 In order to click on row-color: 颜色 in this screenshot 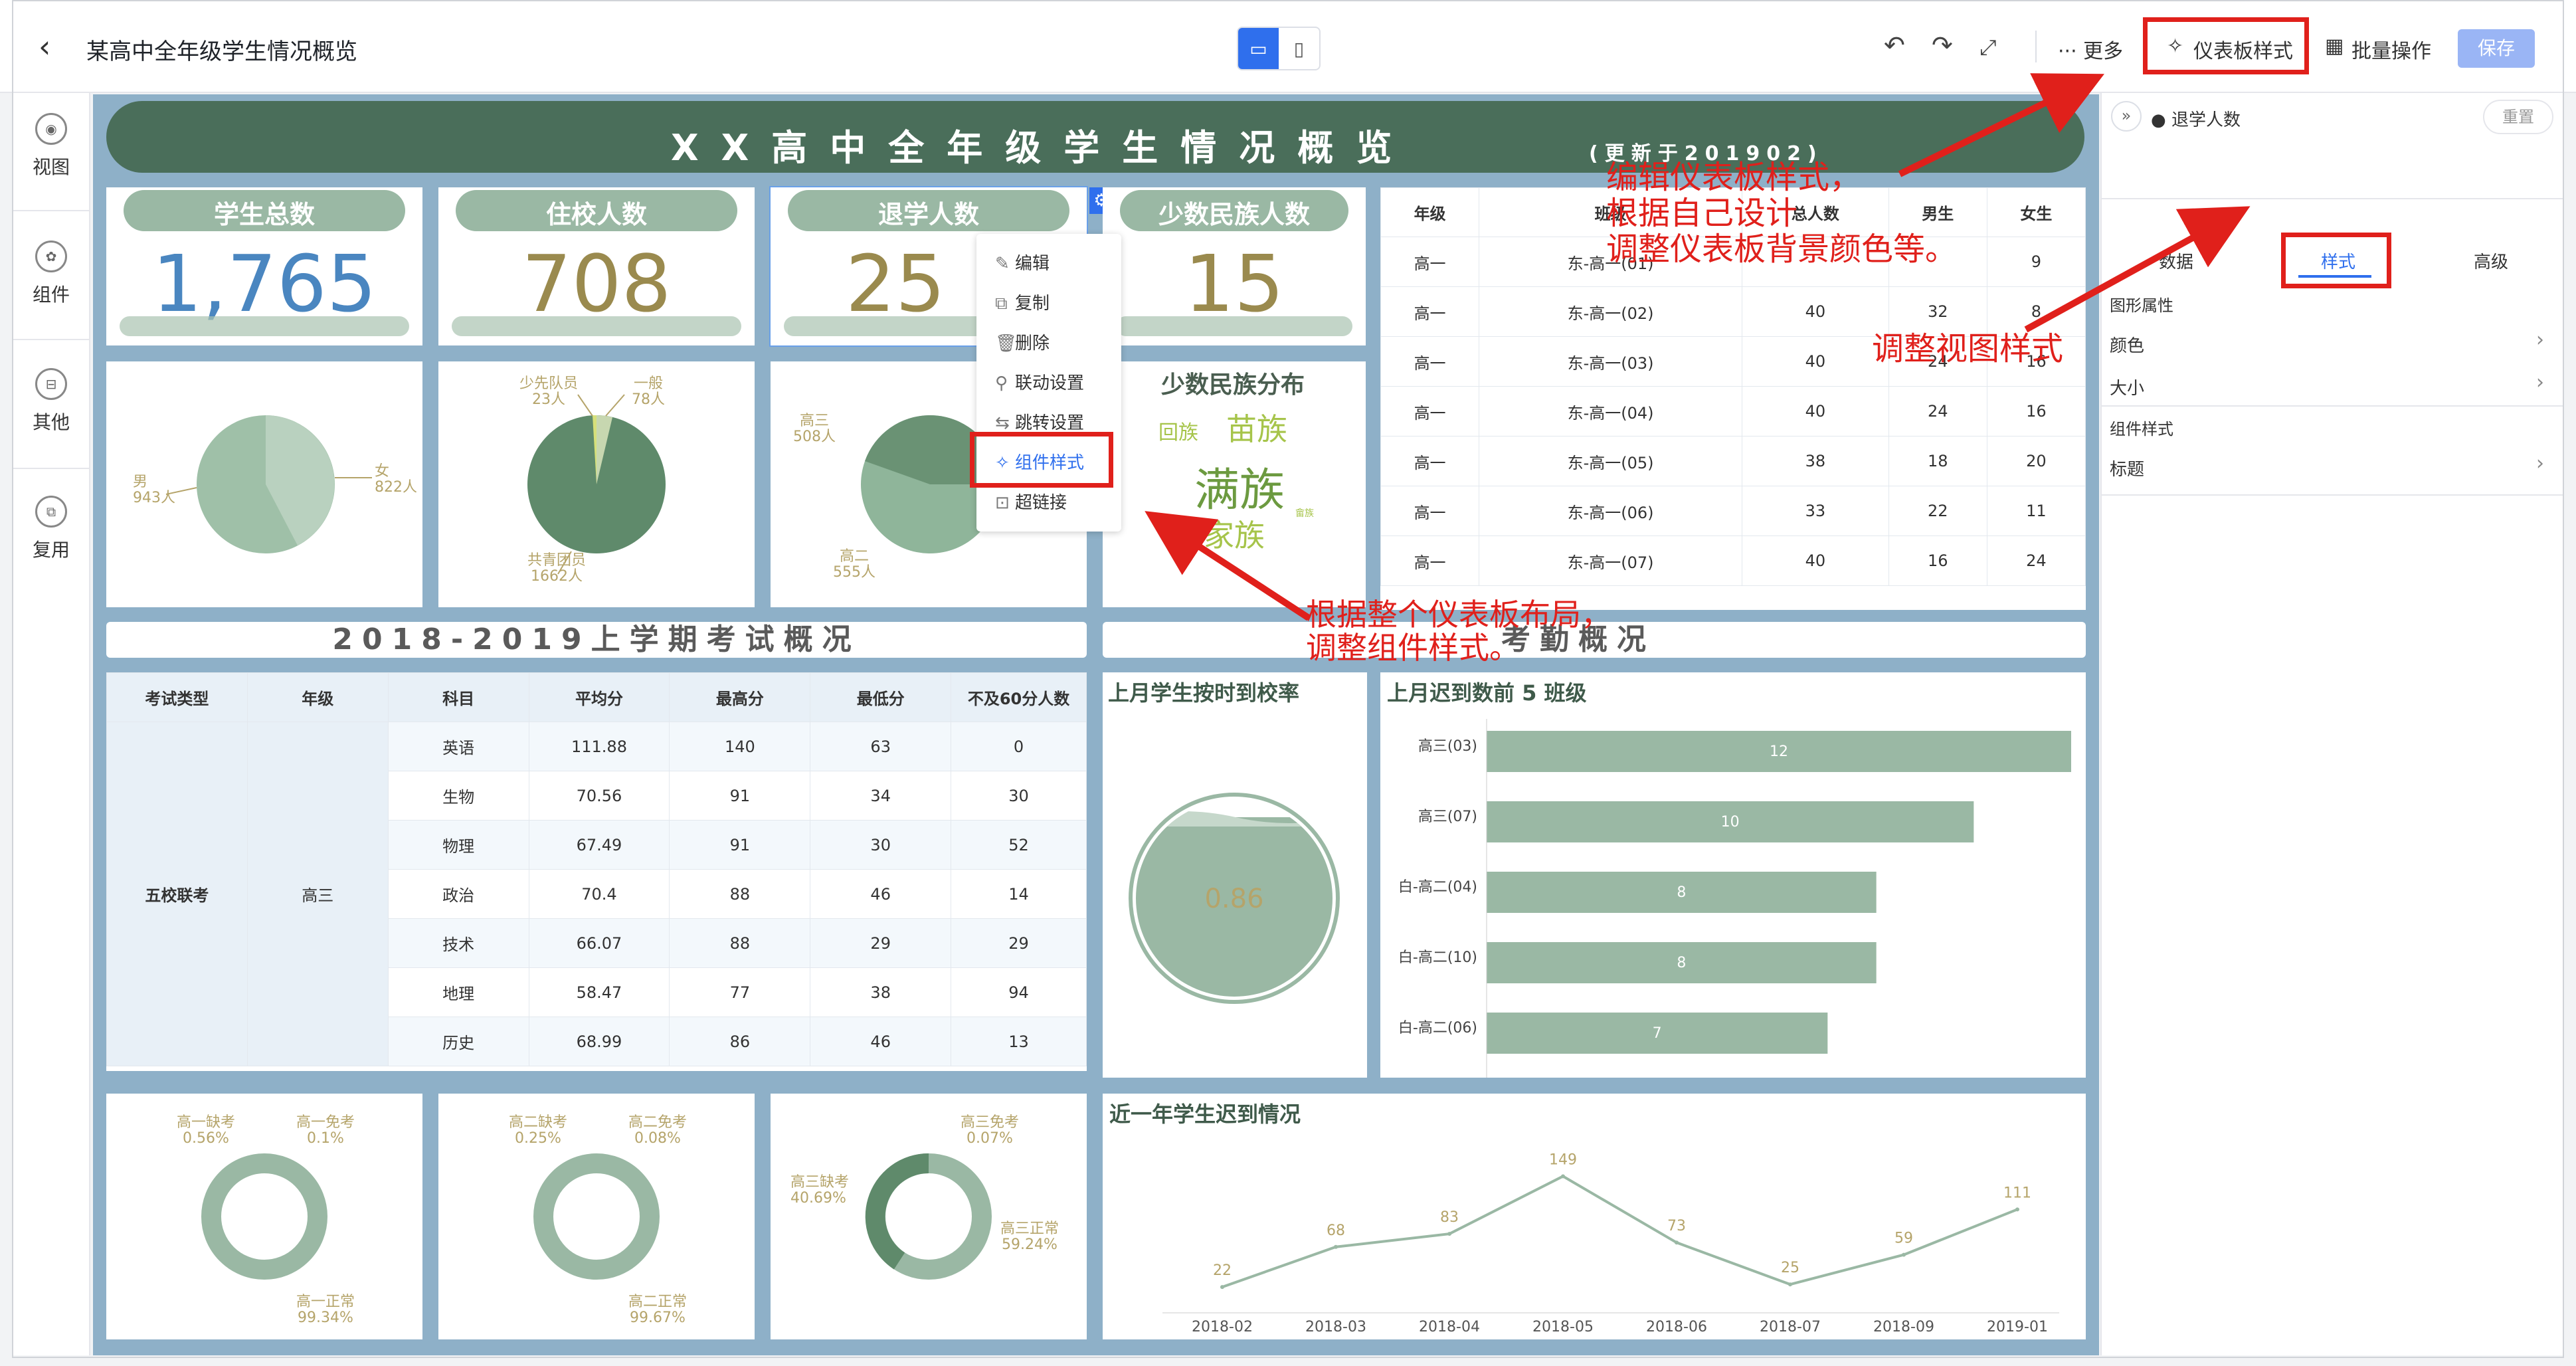, I will do `click(2127, 344)`.